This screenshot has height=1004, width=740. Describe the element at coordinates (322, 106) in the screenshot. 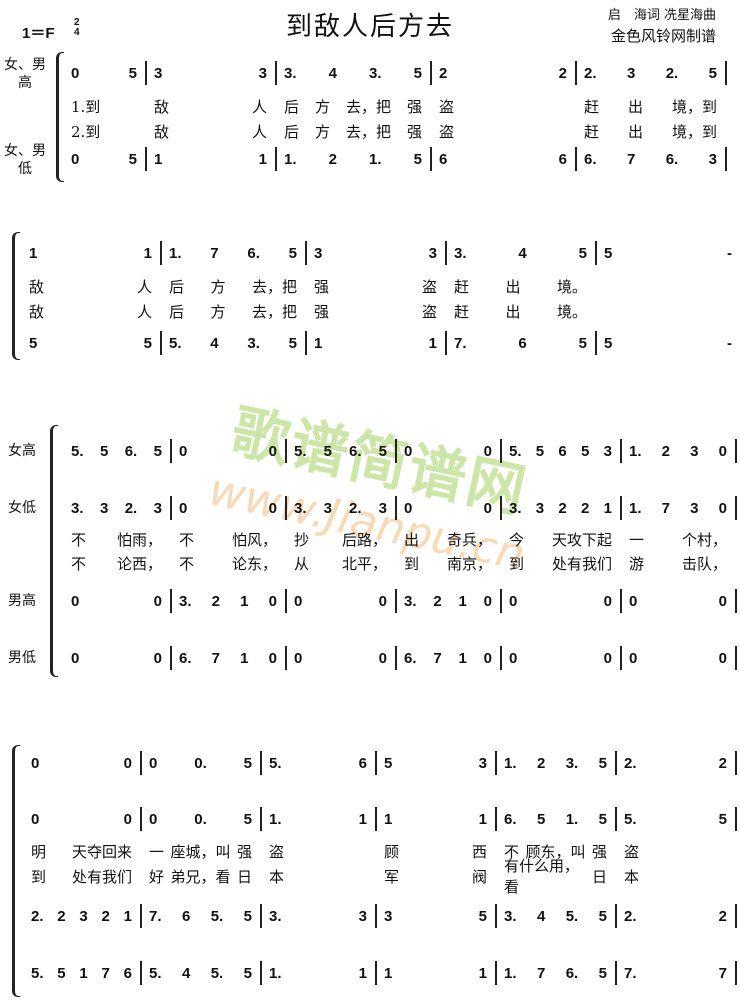

I see `lyric-syllable: 方` at that location.